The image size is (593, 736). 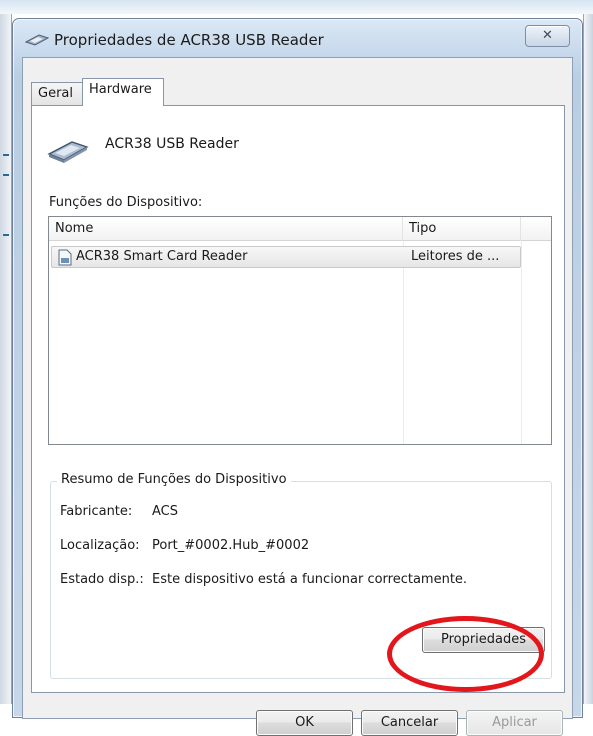 I want to click on device-name: ACR38 USB Reader, so click(x=172, y=144).